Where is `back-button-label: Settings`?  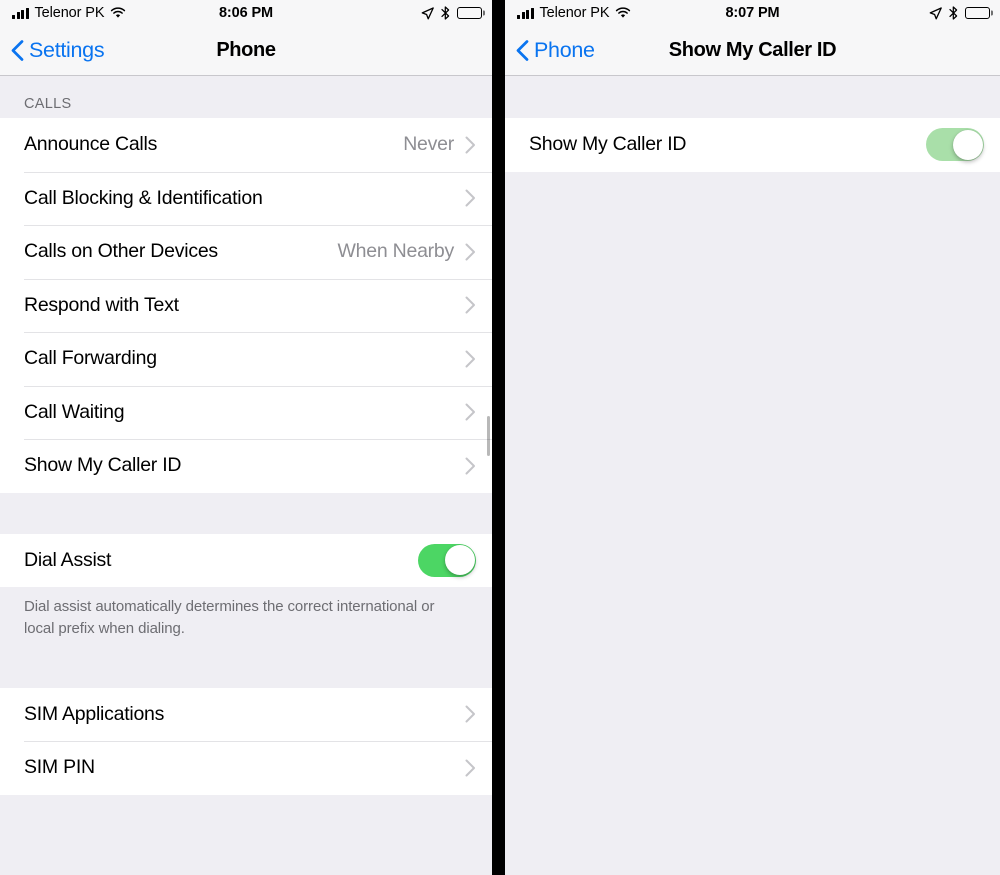 back-button-label: Settings is located at coordinates (67, 50).